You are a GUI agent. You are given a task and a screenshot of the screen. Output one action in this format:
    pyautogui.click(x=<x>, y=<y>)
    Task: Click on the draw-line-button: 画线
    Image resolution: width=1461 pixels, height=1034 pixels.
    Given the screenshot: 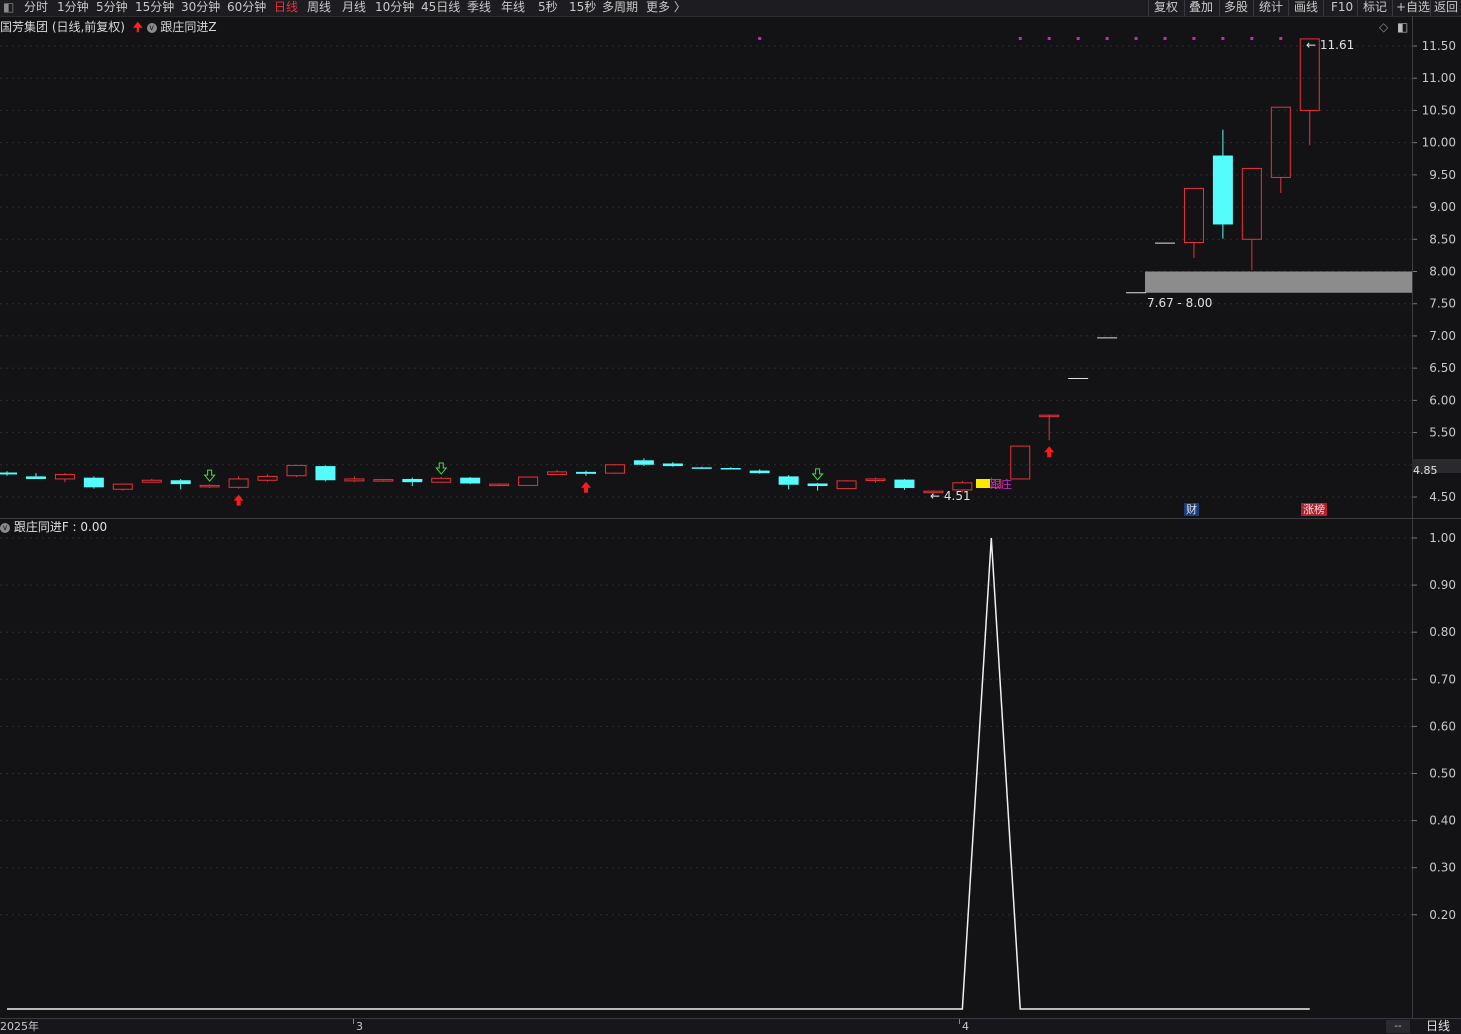 What is the action you would take?
    pyautogui.click(x=1306, y=7)
    